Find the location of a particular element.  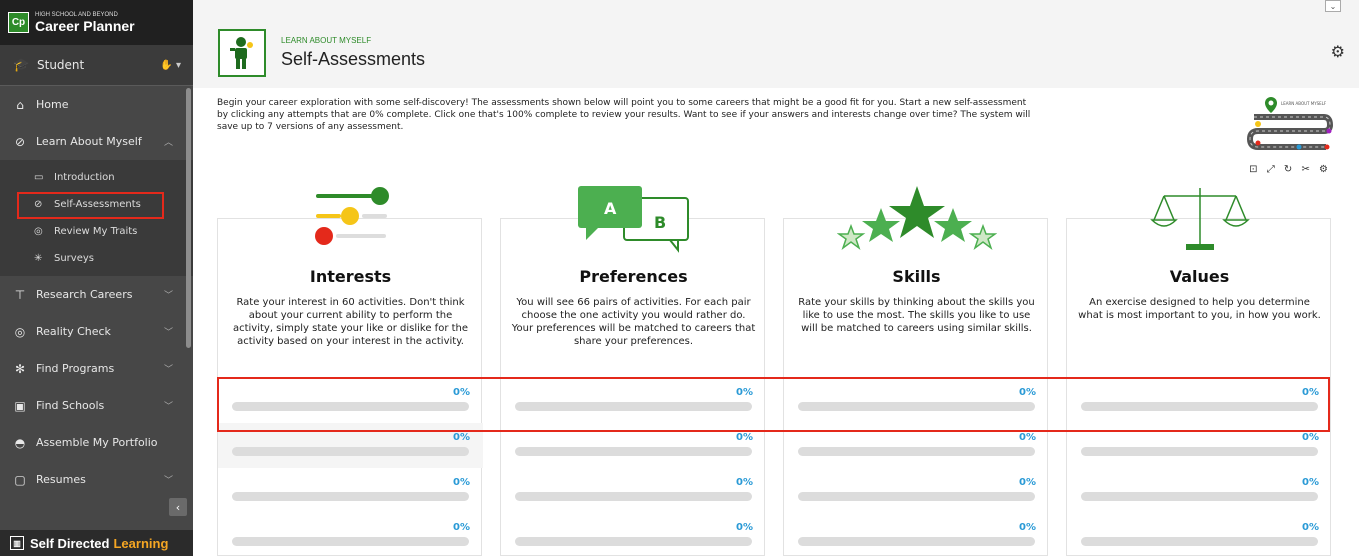

brand-header: Cp HIGH SCHOOL AND BEYOND Career Planner is located at coordinates (96, 22).